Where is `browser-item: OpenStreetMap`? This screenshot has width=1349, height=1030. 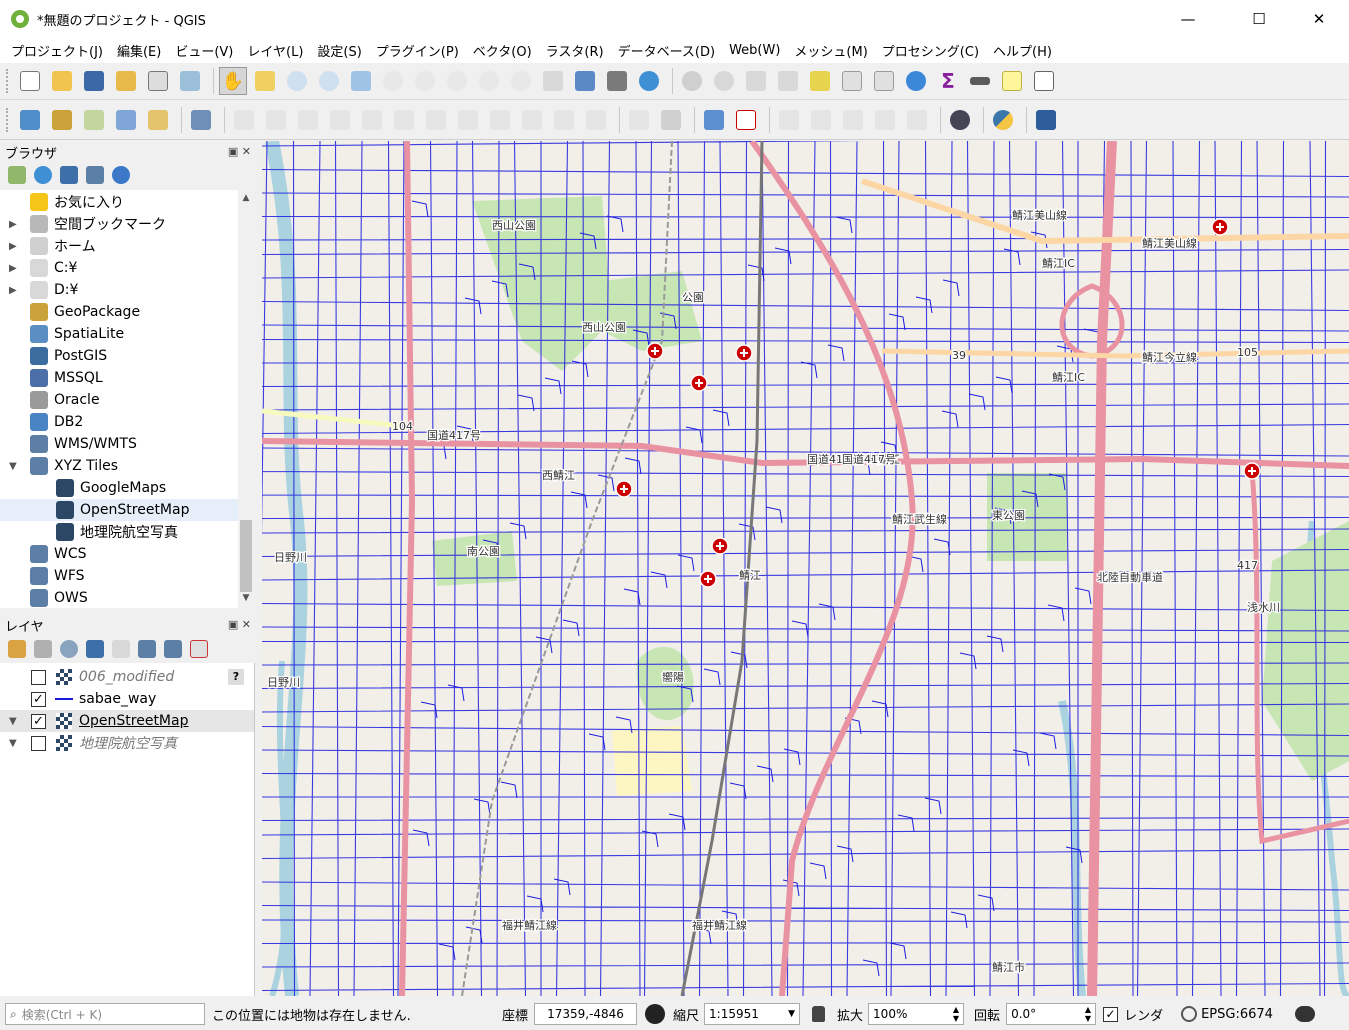
browser-item: OpenStreetMap is located at coordinates (119, 510).